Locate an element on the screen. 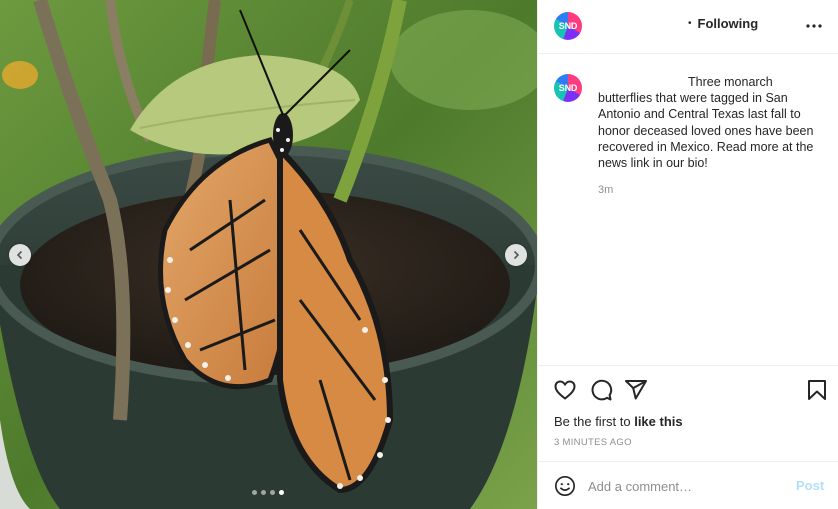 The image size is (838, 509). following-label: Following is located at coordinates (728, 23).